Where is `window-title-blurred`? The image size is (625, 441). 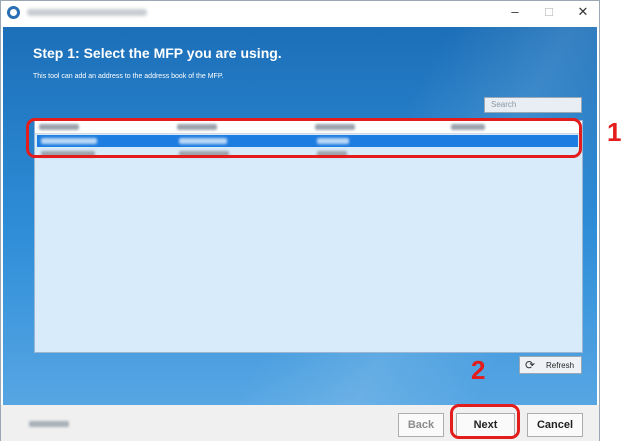
window-title-blurred is located at coordinates (87, 12).